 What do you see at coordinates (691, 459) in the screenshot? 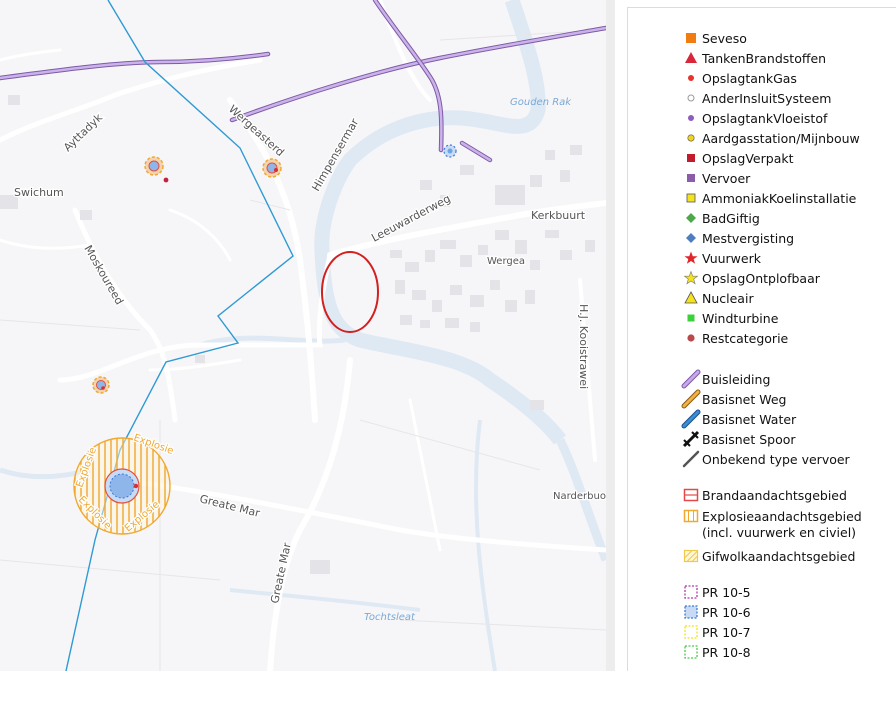
I see `line-unknown-icon` at bounding box center [691, 459].